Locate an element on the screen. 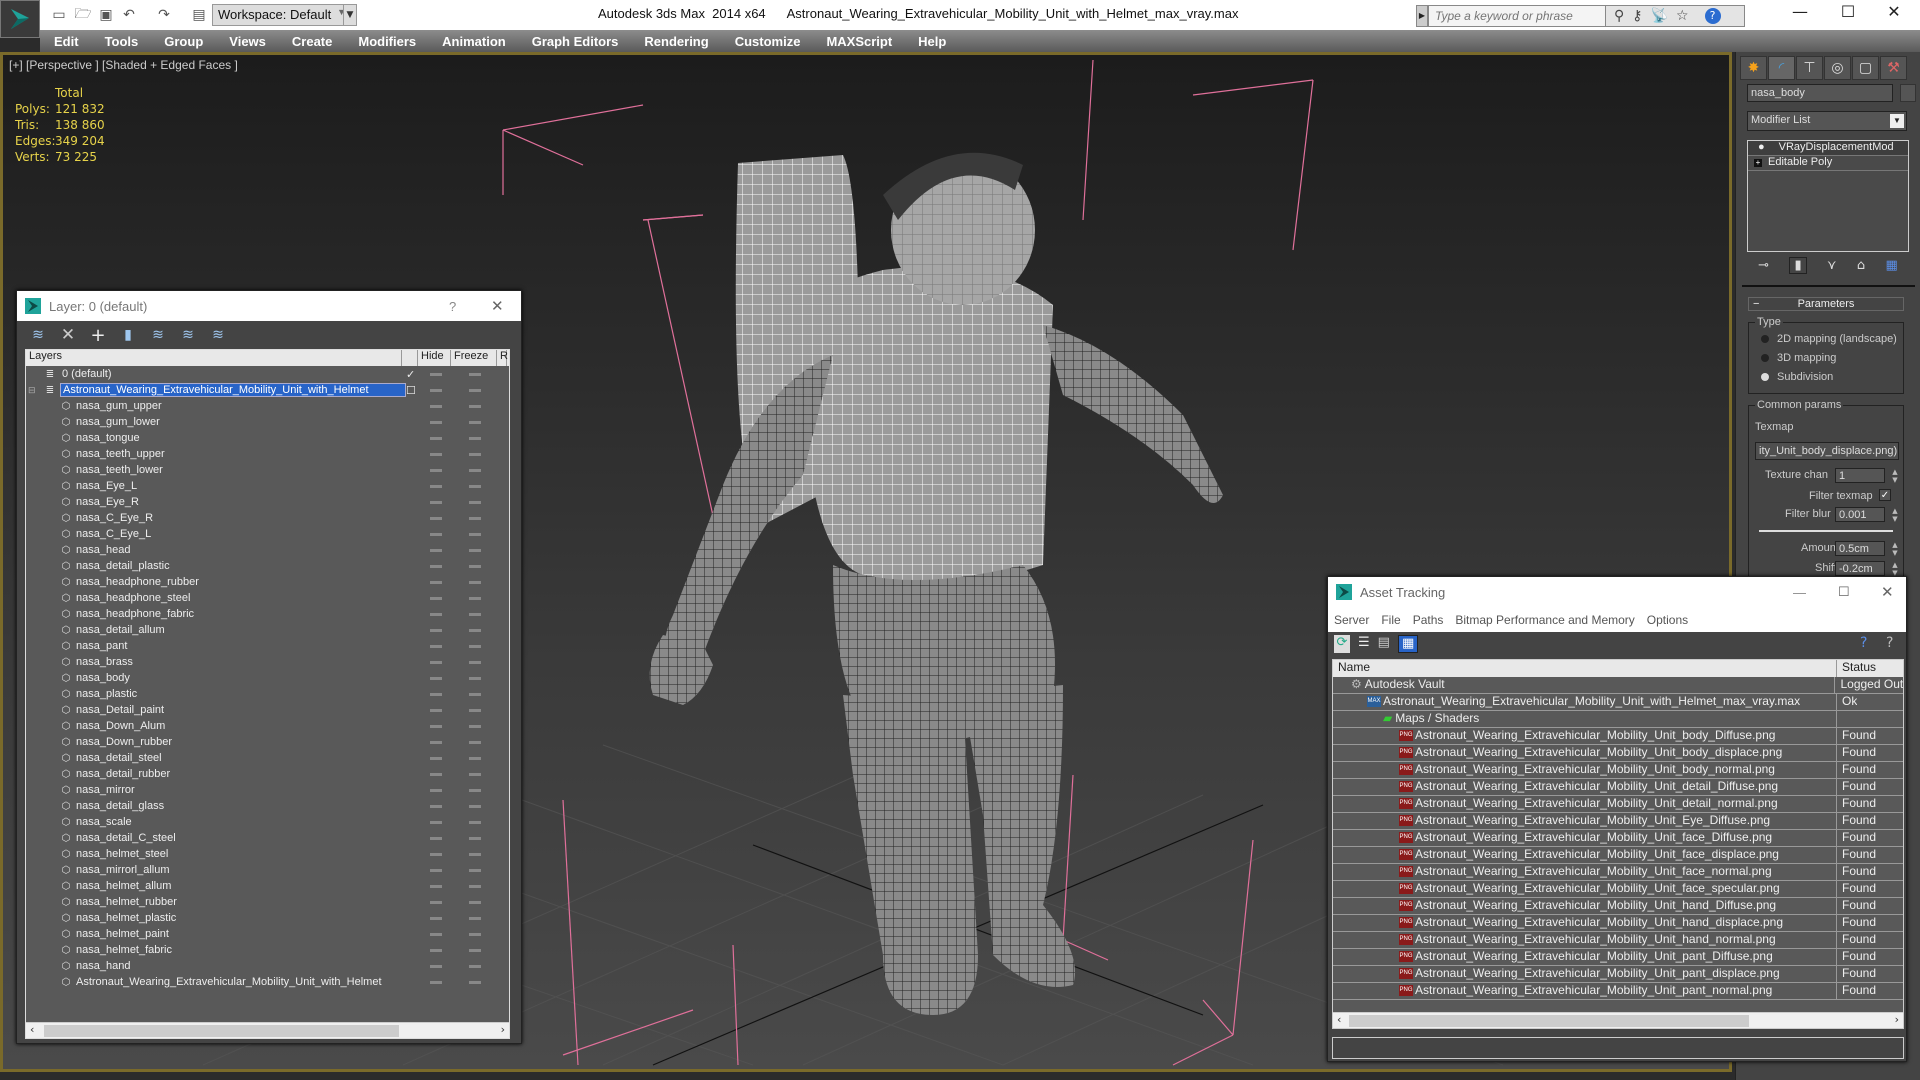  column-freeze: Freeze is located at coordinates (474, 358).